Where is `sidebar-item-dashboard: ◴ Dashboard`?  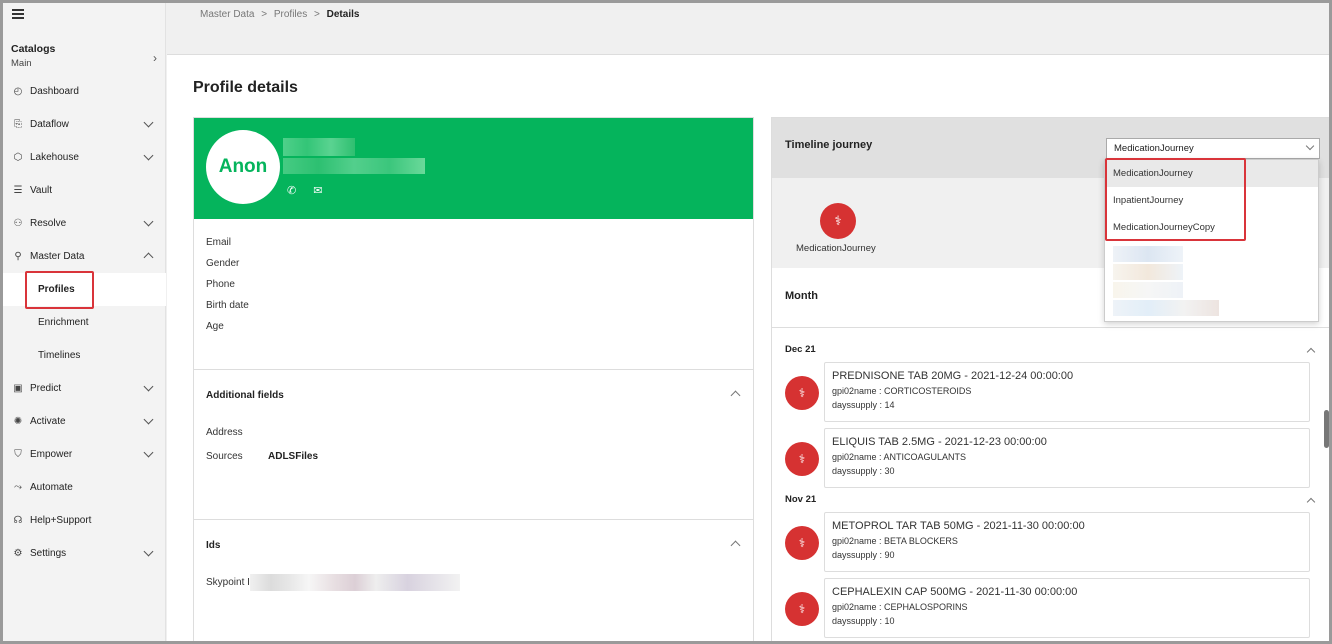
sidebar-item-dashboard: ◴ Dashboard is located at coordinates (84, 91).